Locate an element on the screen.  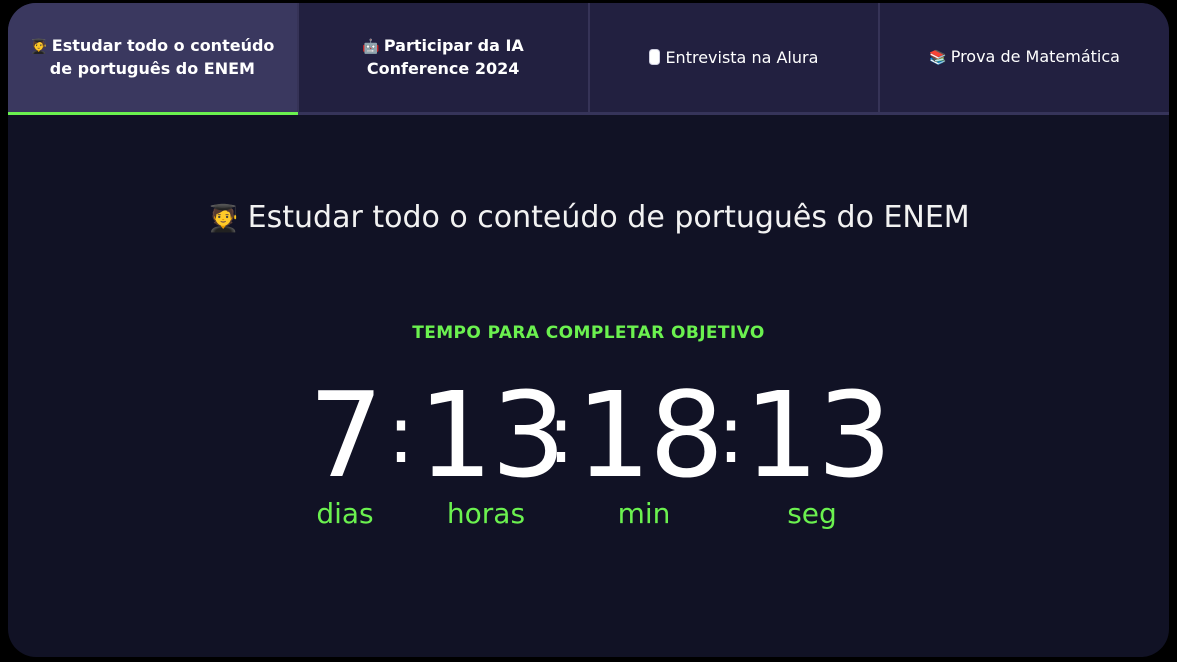
hours-value: 13 is located at coordinates (492, 435).